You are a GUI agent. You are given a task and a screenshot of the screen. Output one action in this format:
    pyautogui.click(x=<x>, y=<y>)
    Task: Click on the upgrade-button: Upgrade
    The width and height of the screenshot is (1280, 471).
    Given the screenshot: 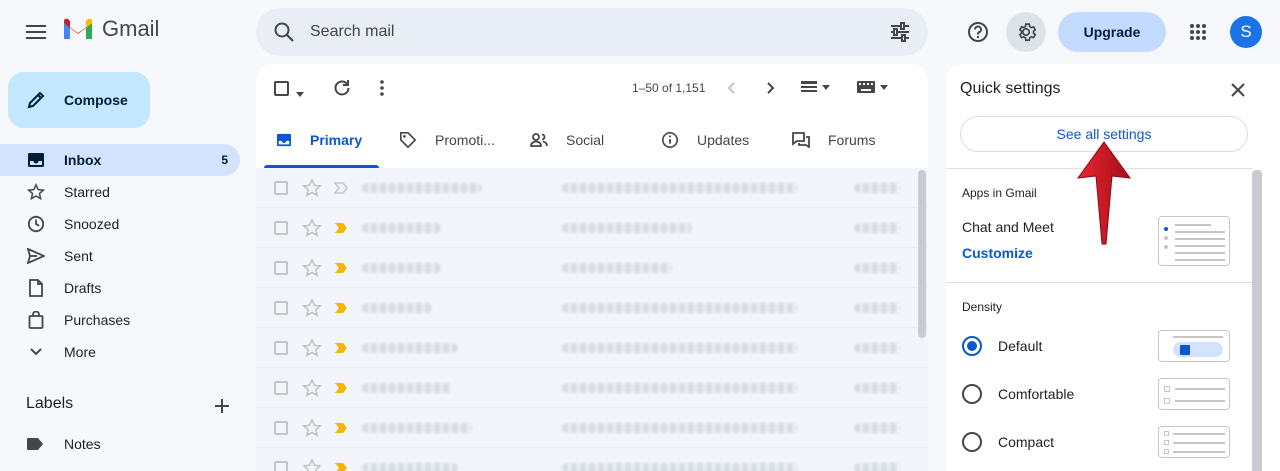 What is the action you would take?
    pyautogui.click(x=1112, y=32)
    